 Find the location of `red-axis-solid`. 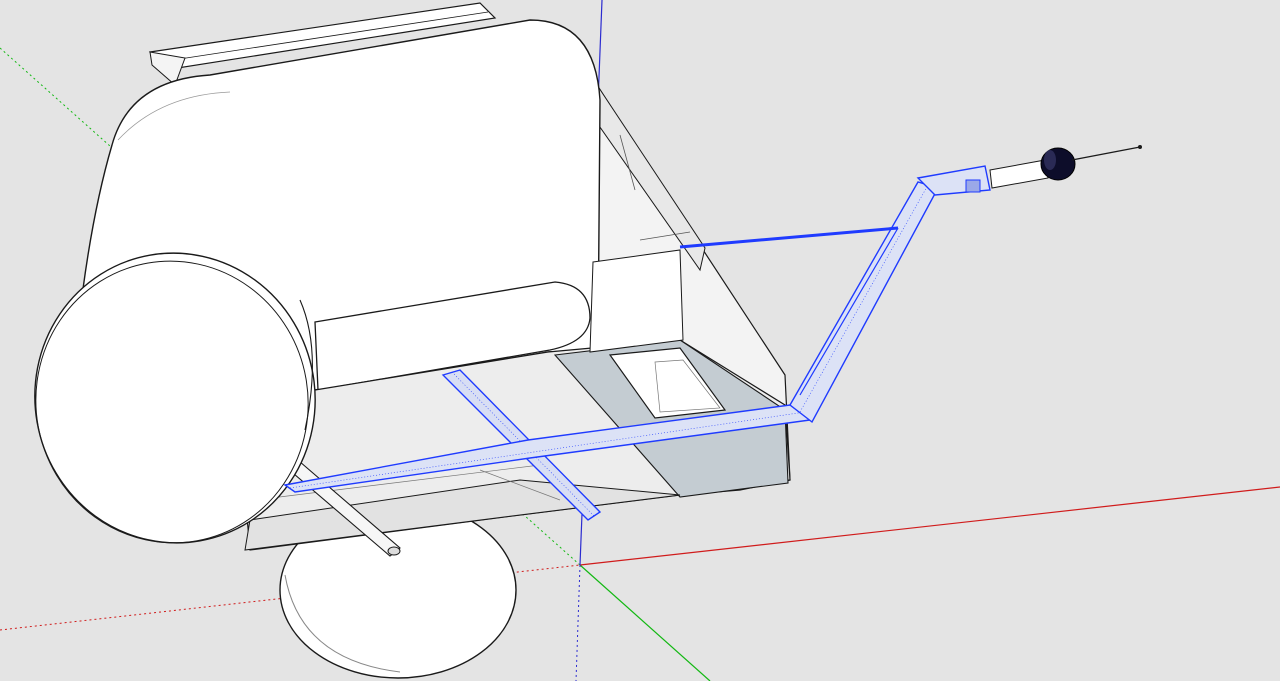

red-axis-solid is located at coordinates (929, 526).